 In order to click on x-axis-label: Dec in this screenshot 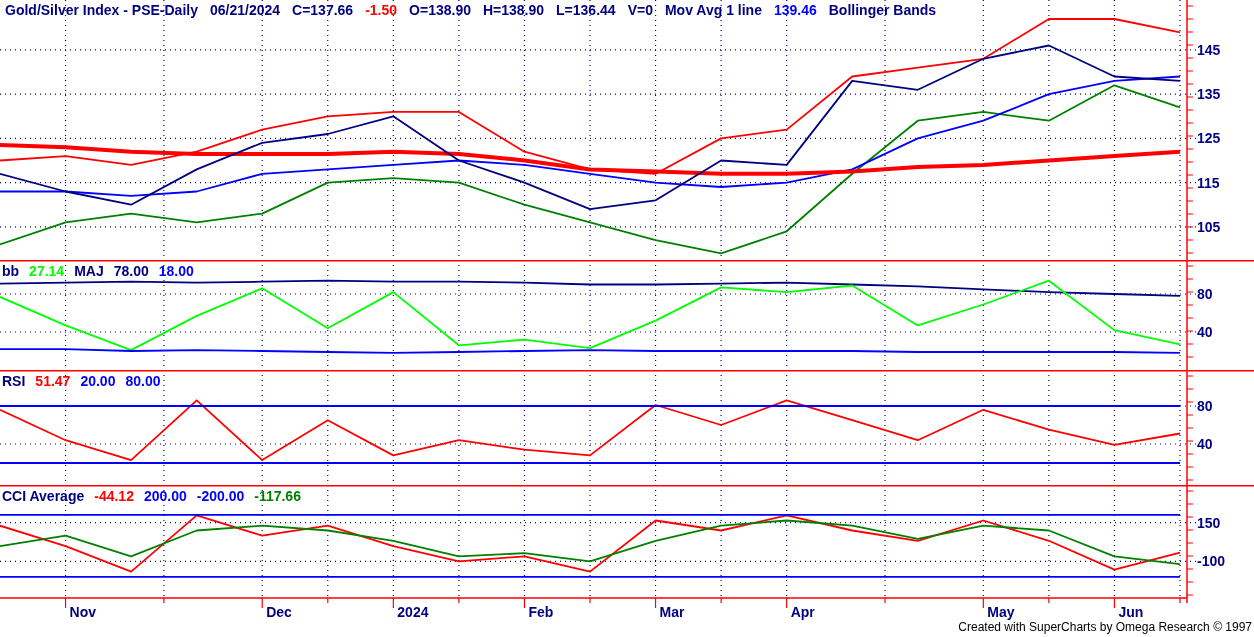, I will do `click(279, 612)`.